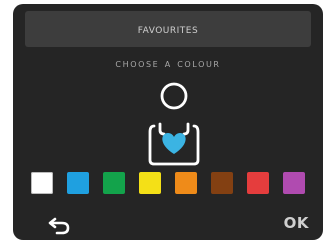 The image size is (327, 244). Describe the element at coordinates (59, 225) in the screenshot. I see `back-arrow-icon` at that location.